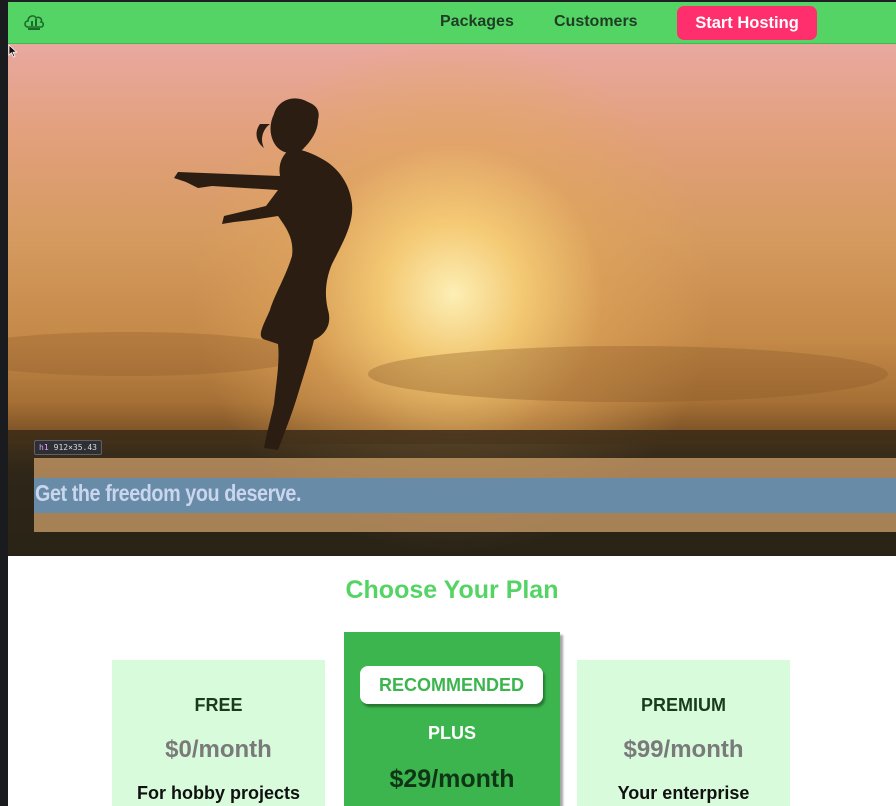 The height and width of the screenshot is (806, 896). What do you see at coordinates (451, 733) in the screenshot?
I see `plan-name: PLUS` at bounding box center [451, 733].